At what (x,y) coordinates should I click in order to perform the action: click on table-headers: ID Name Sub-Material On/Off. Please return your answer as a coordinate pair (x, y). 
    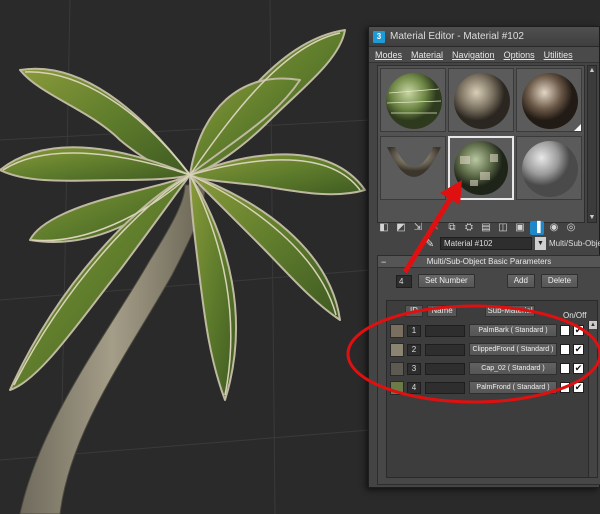
    Looking at the image, I should click on (493, 310).